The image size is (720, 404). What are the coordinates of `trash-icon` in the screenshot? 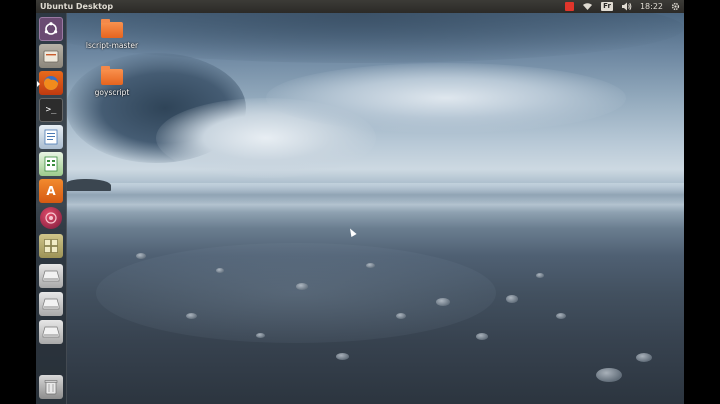 It's located at (51, 387).